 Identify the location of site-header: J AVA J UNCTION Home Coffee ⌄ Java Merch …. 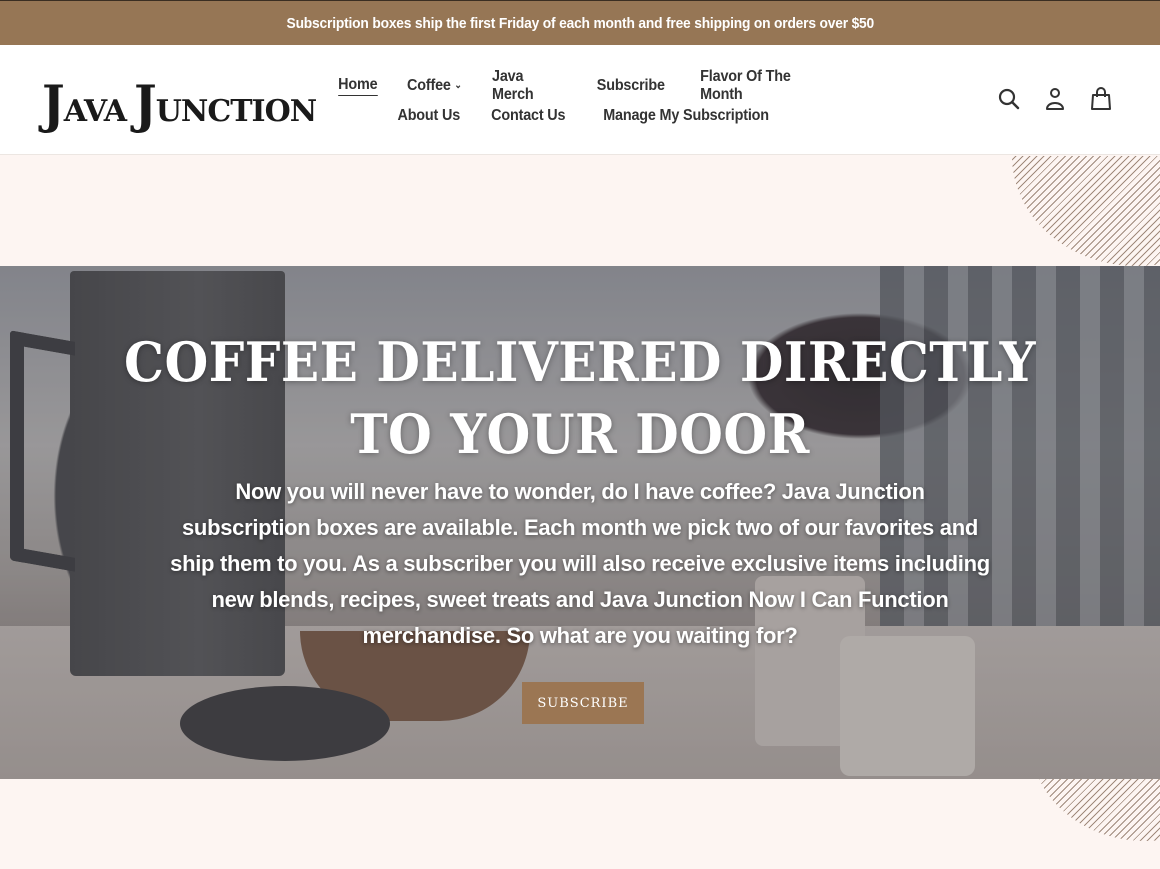
(580, 100).